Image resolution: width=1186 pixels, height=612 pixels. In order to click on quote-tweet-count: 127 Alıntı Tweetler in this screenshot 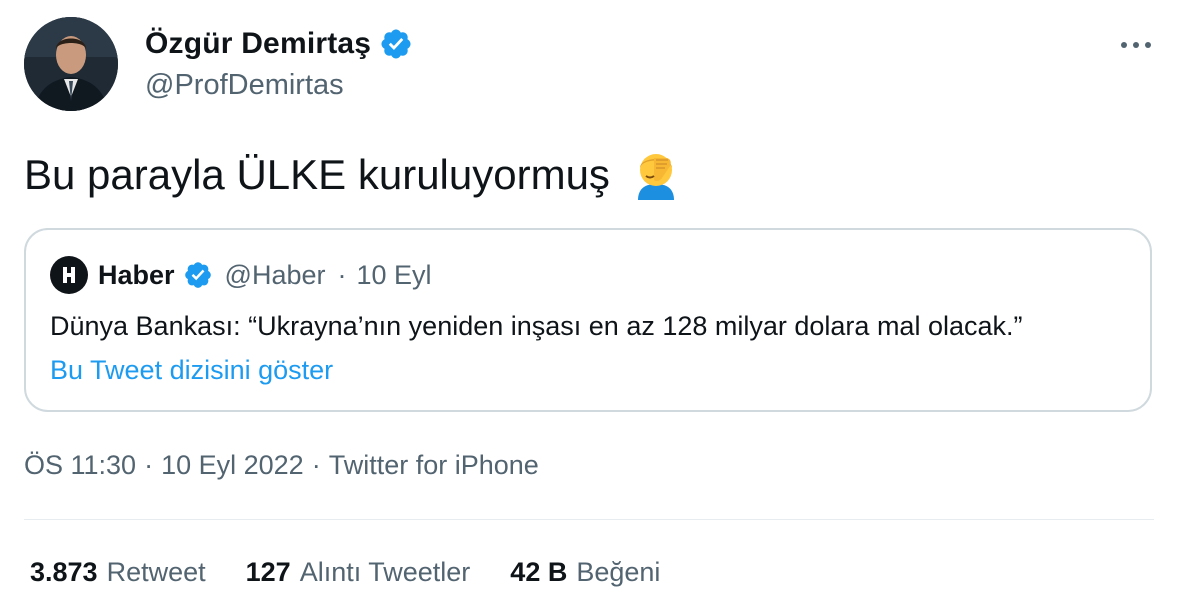, I will do `click(358, 572)`.